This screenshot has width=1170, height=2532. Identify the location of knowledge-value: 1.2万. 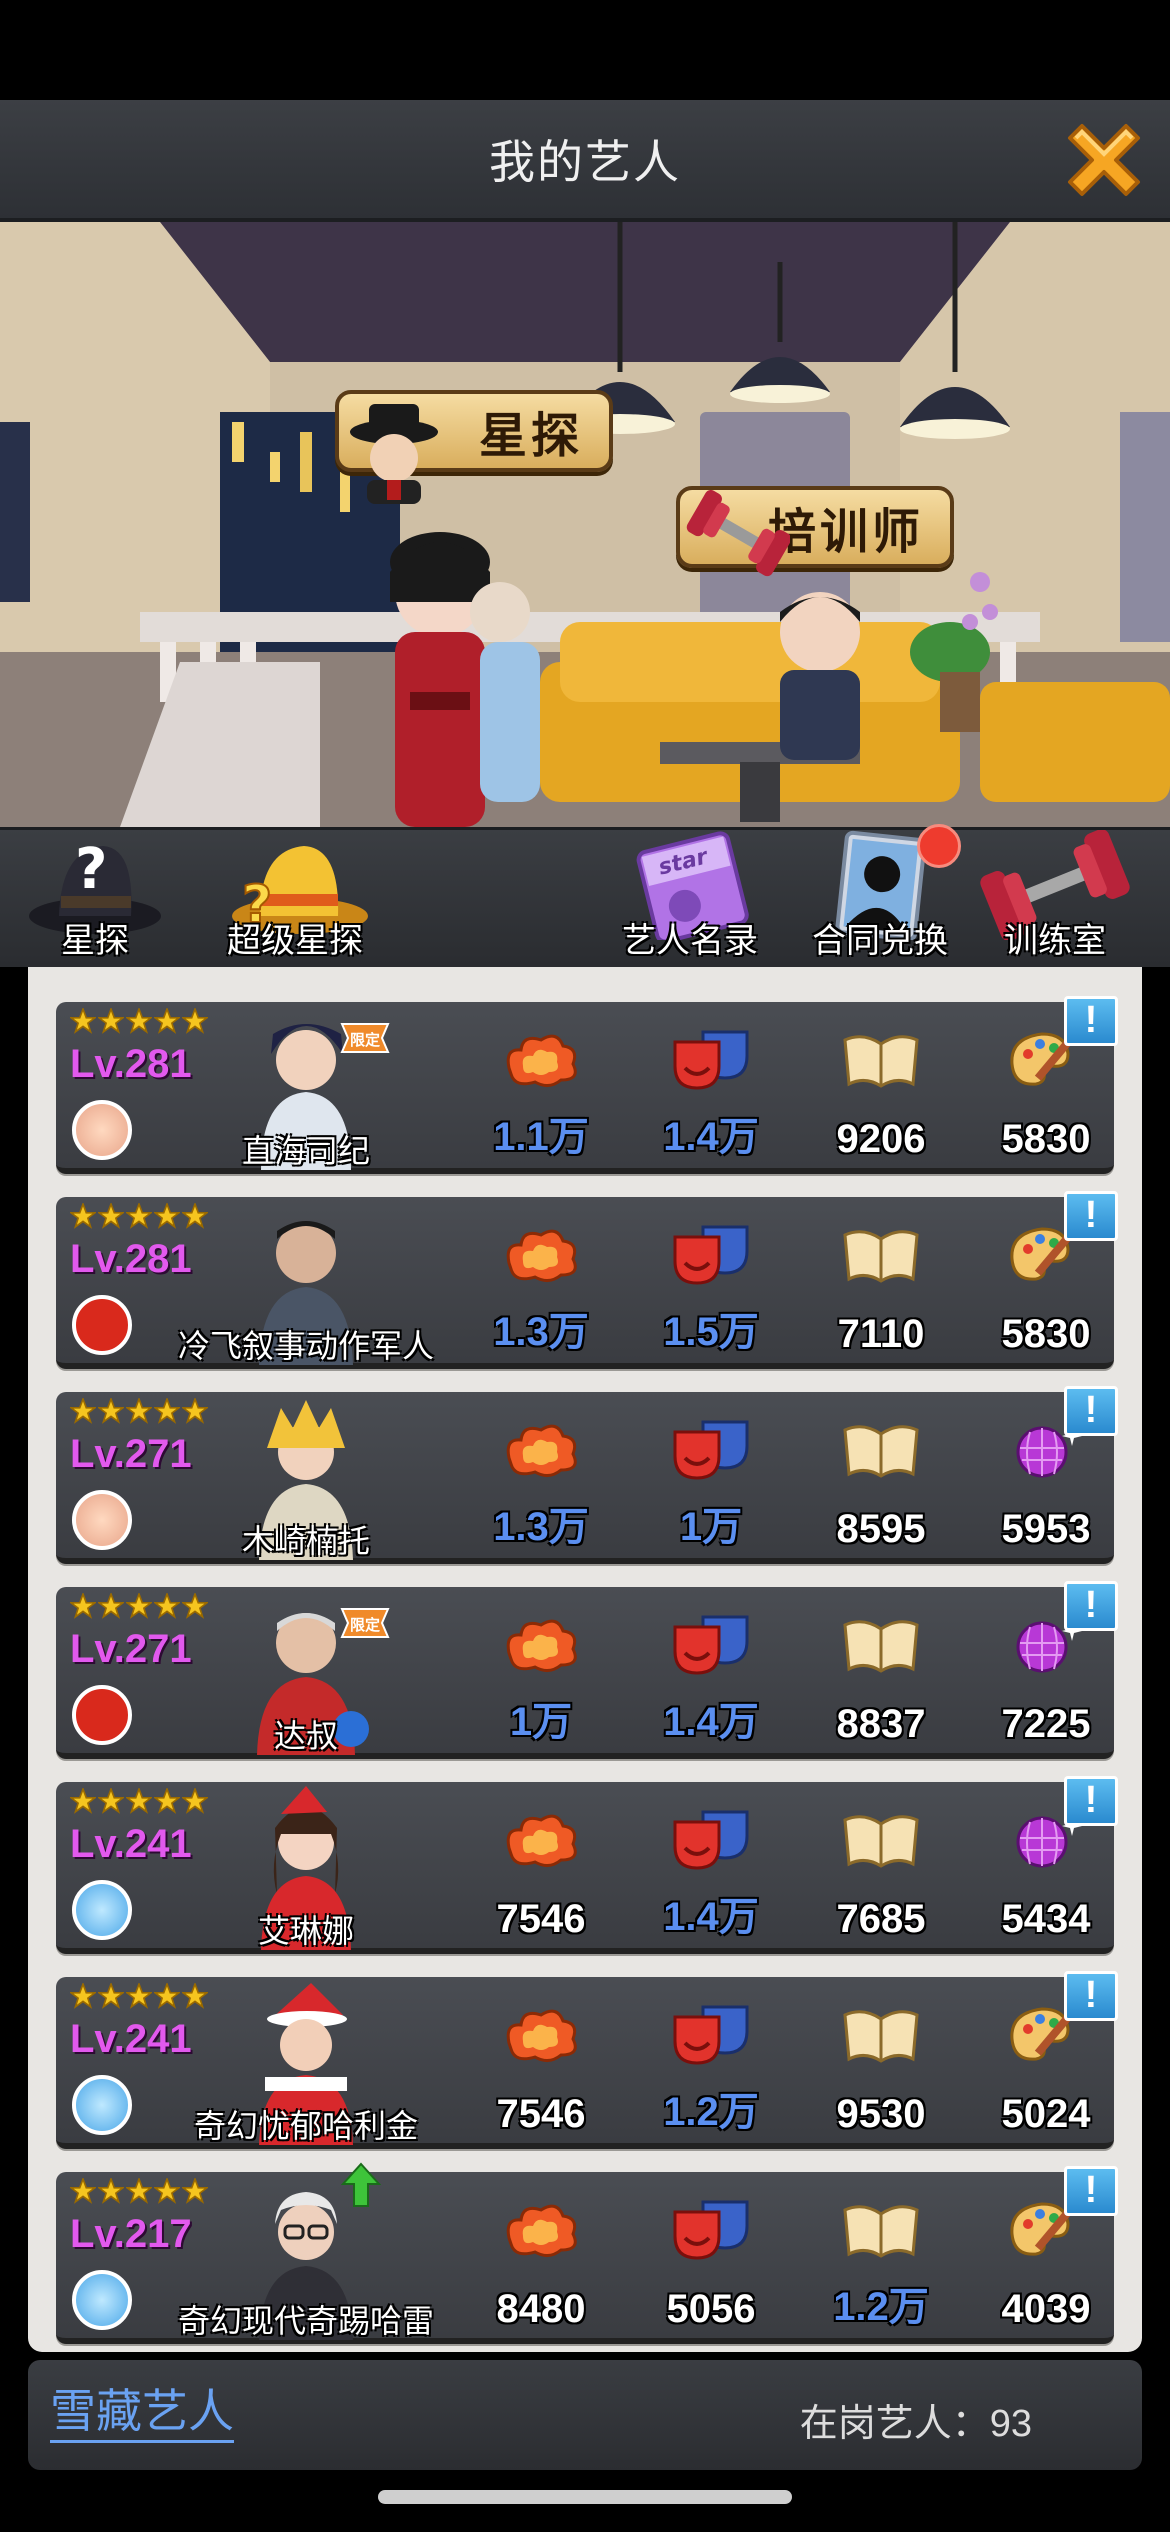
(881, 2307).